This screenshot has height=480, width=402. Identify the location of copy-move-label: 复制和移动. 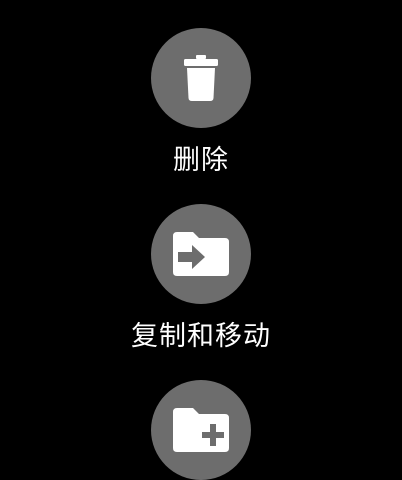
(201, 336).